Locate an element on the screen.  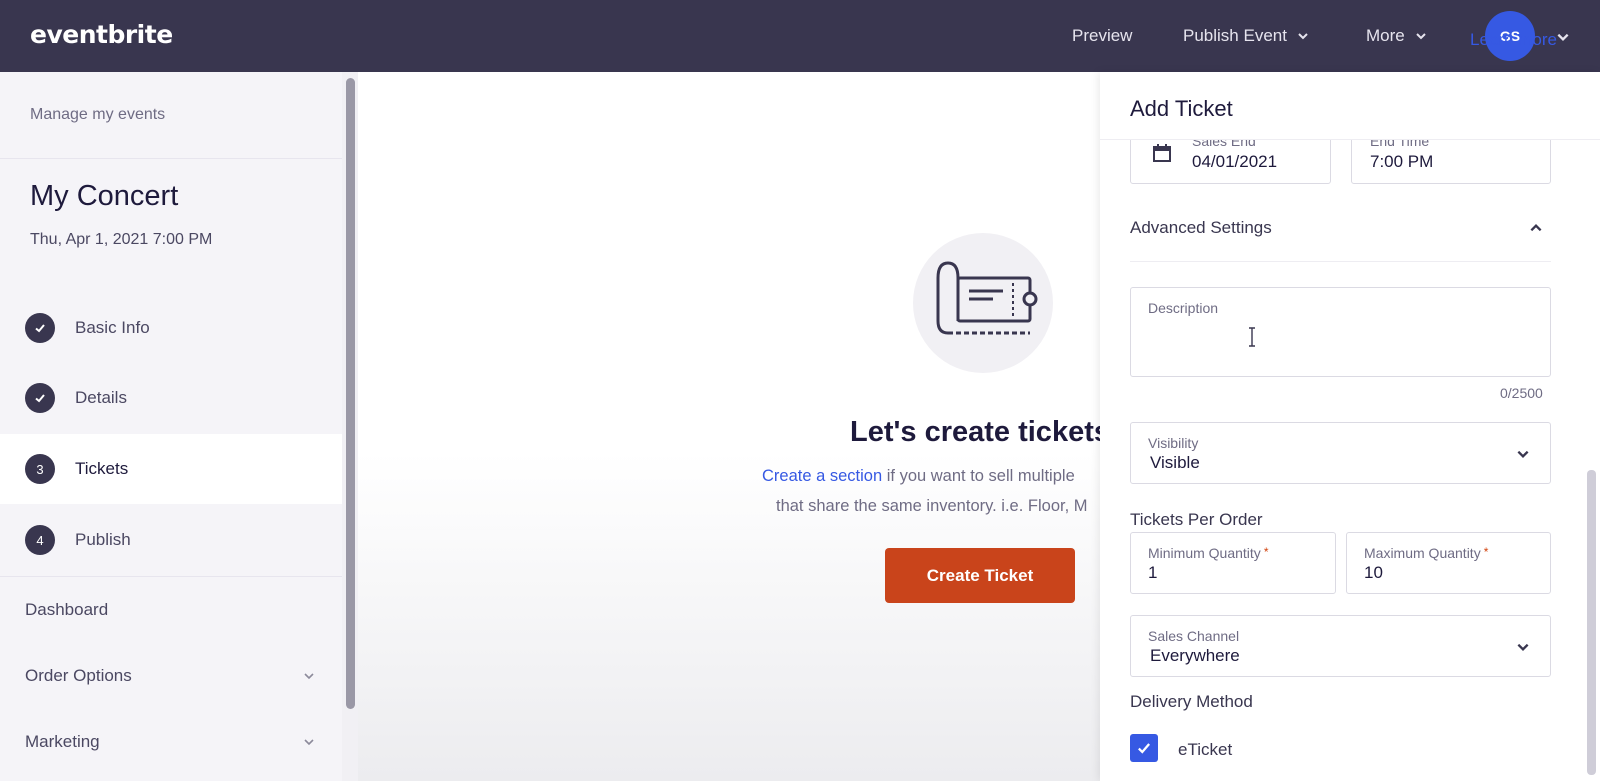
panel-header-cover: Add Ticket is located at coordinates (1343, 106).